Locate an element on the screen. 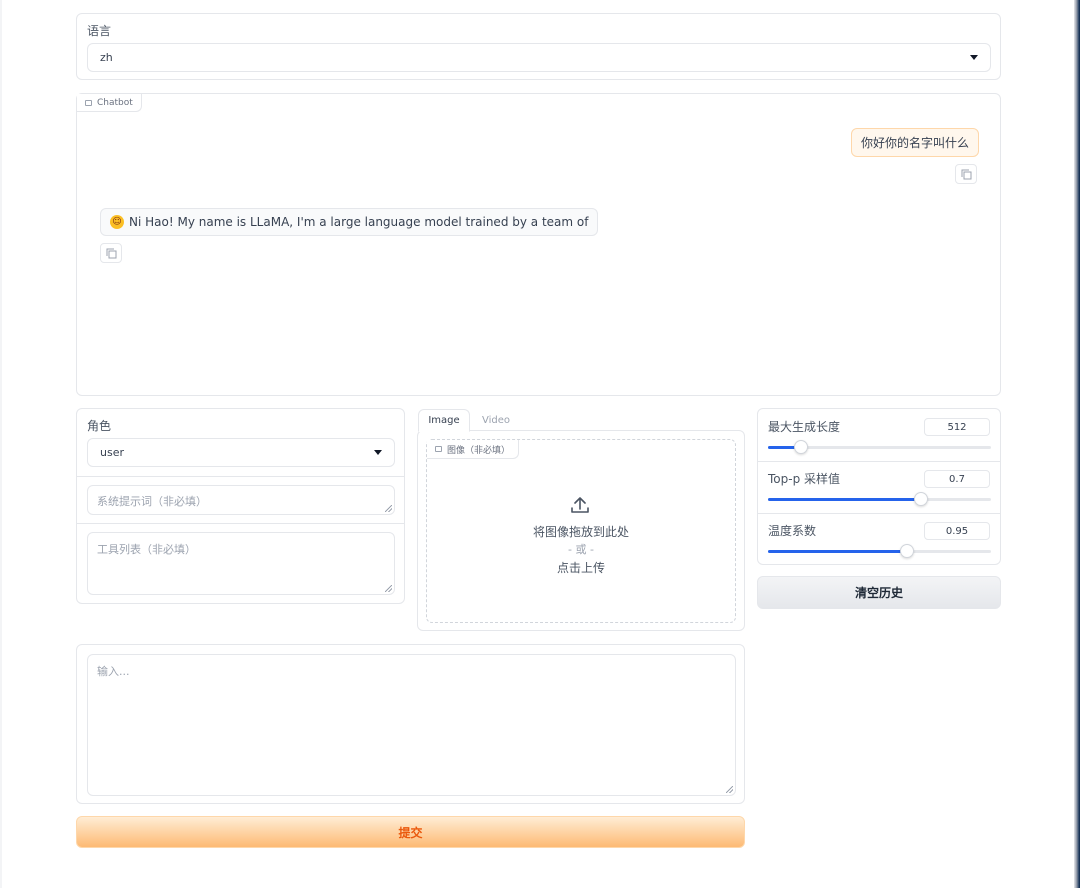 The height and width of the screenshot is (888, 1080). user-message: 你好你的名字叫什么 is located at coordinates (915, 142).